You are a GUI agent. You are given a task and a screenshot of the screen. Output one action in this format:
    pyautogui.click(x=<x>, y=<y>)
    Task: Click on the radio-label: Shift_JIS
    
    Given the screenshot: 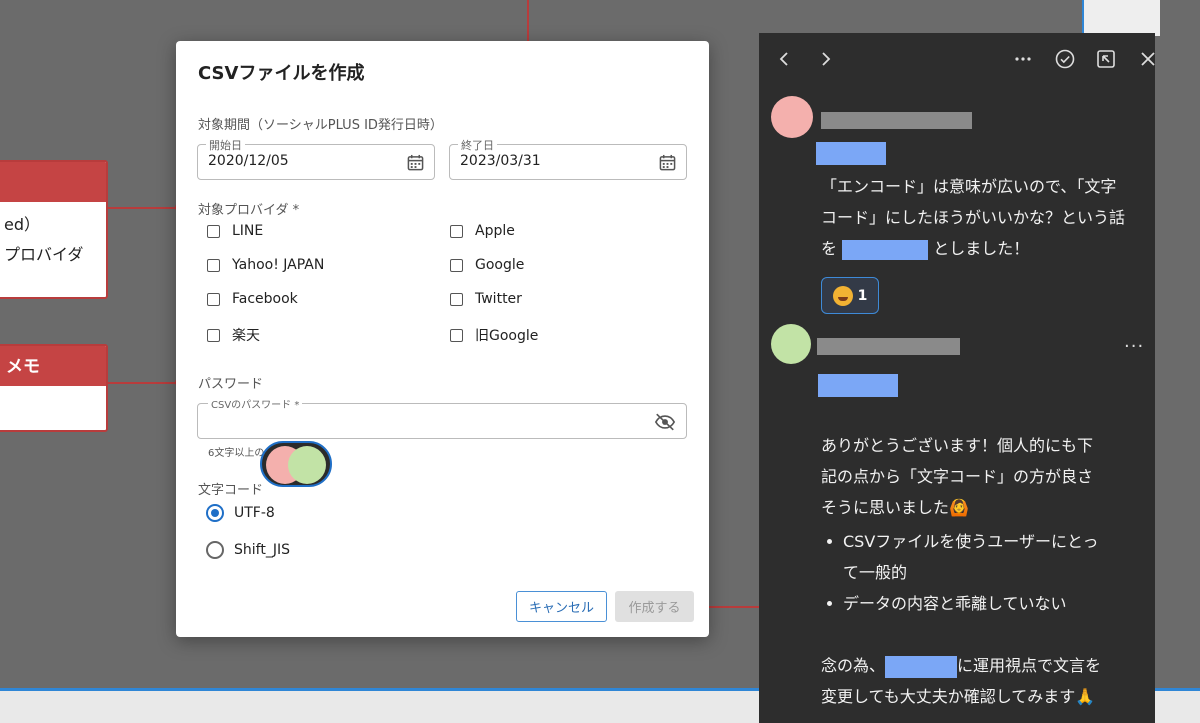 What is the action you would take?
    pyautogui.click(x=262, y=550)
    